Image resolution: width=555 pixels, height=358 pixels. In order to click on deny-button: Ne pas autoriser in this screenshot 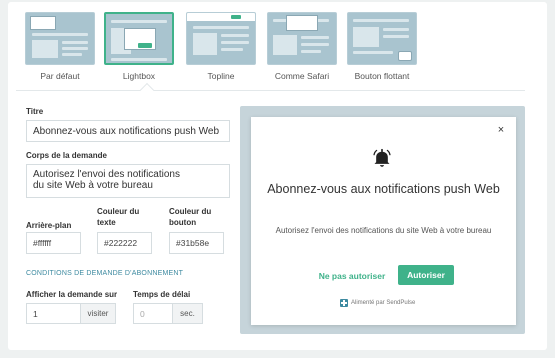, I will do `click(352, 276)`.